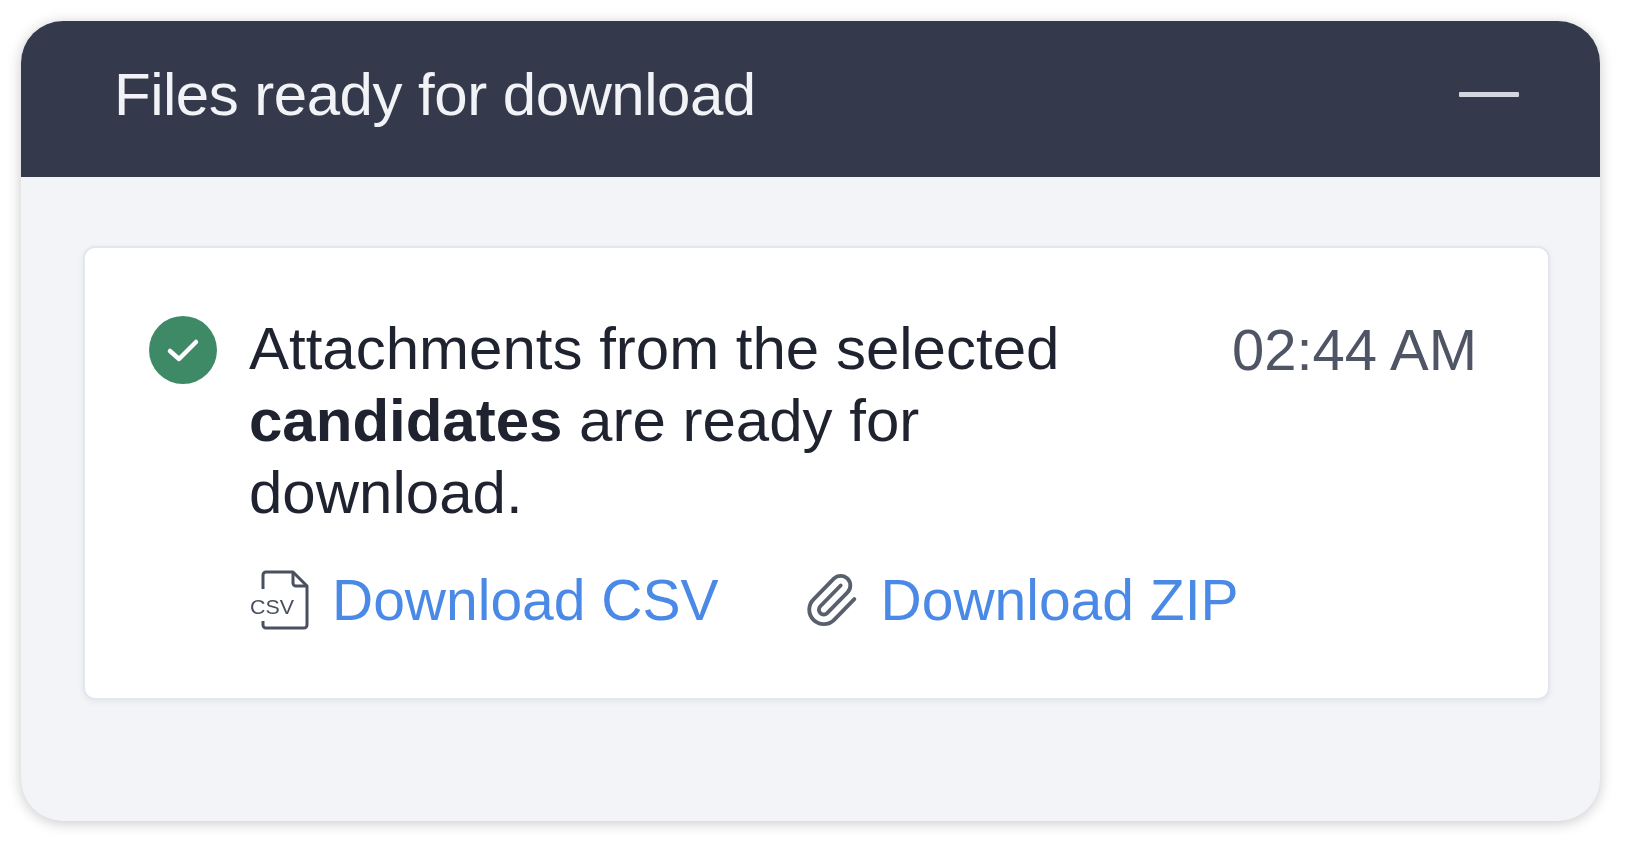 This screenshot has height=849, width=1629. I want to click on download-csv-link: CSV Download CSV, so click(484, 600).